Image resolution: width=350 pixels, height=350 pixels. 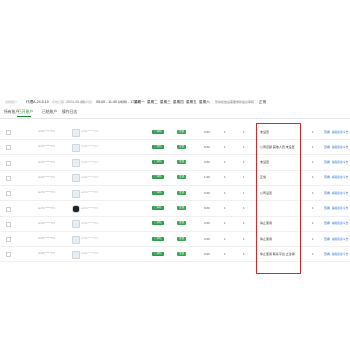 What do you see at coordinates (165, 102) in the screenshot?
I see `day-3: 星期三` at bounding box center [165, 102].